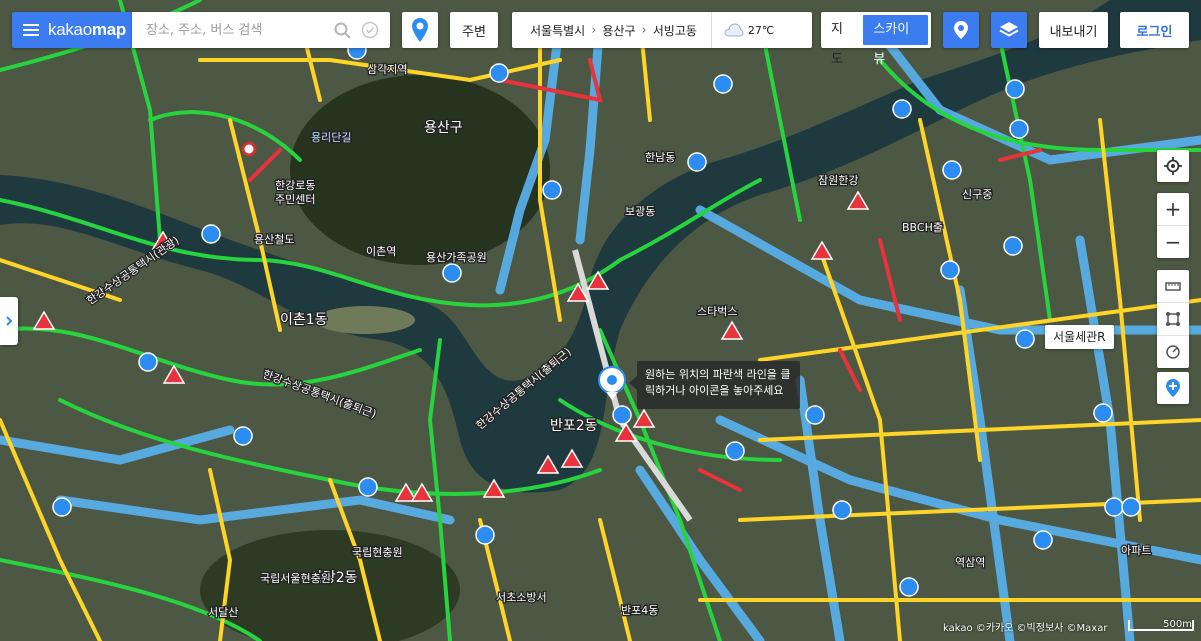 This screenshot has width=1201, height=641. What do you see at coordinates (249, 149) in the screenshot?
I see `subway-icon` at bounding box center [249, 149].